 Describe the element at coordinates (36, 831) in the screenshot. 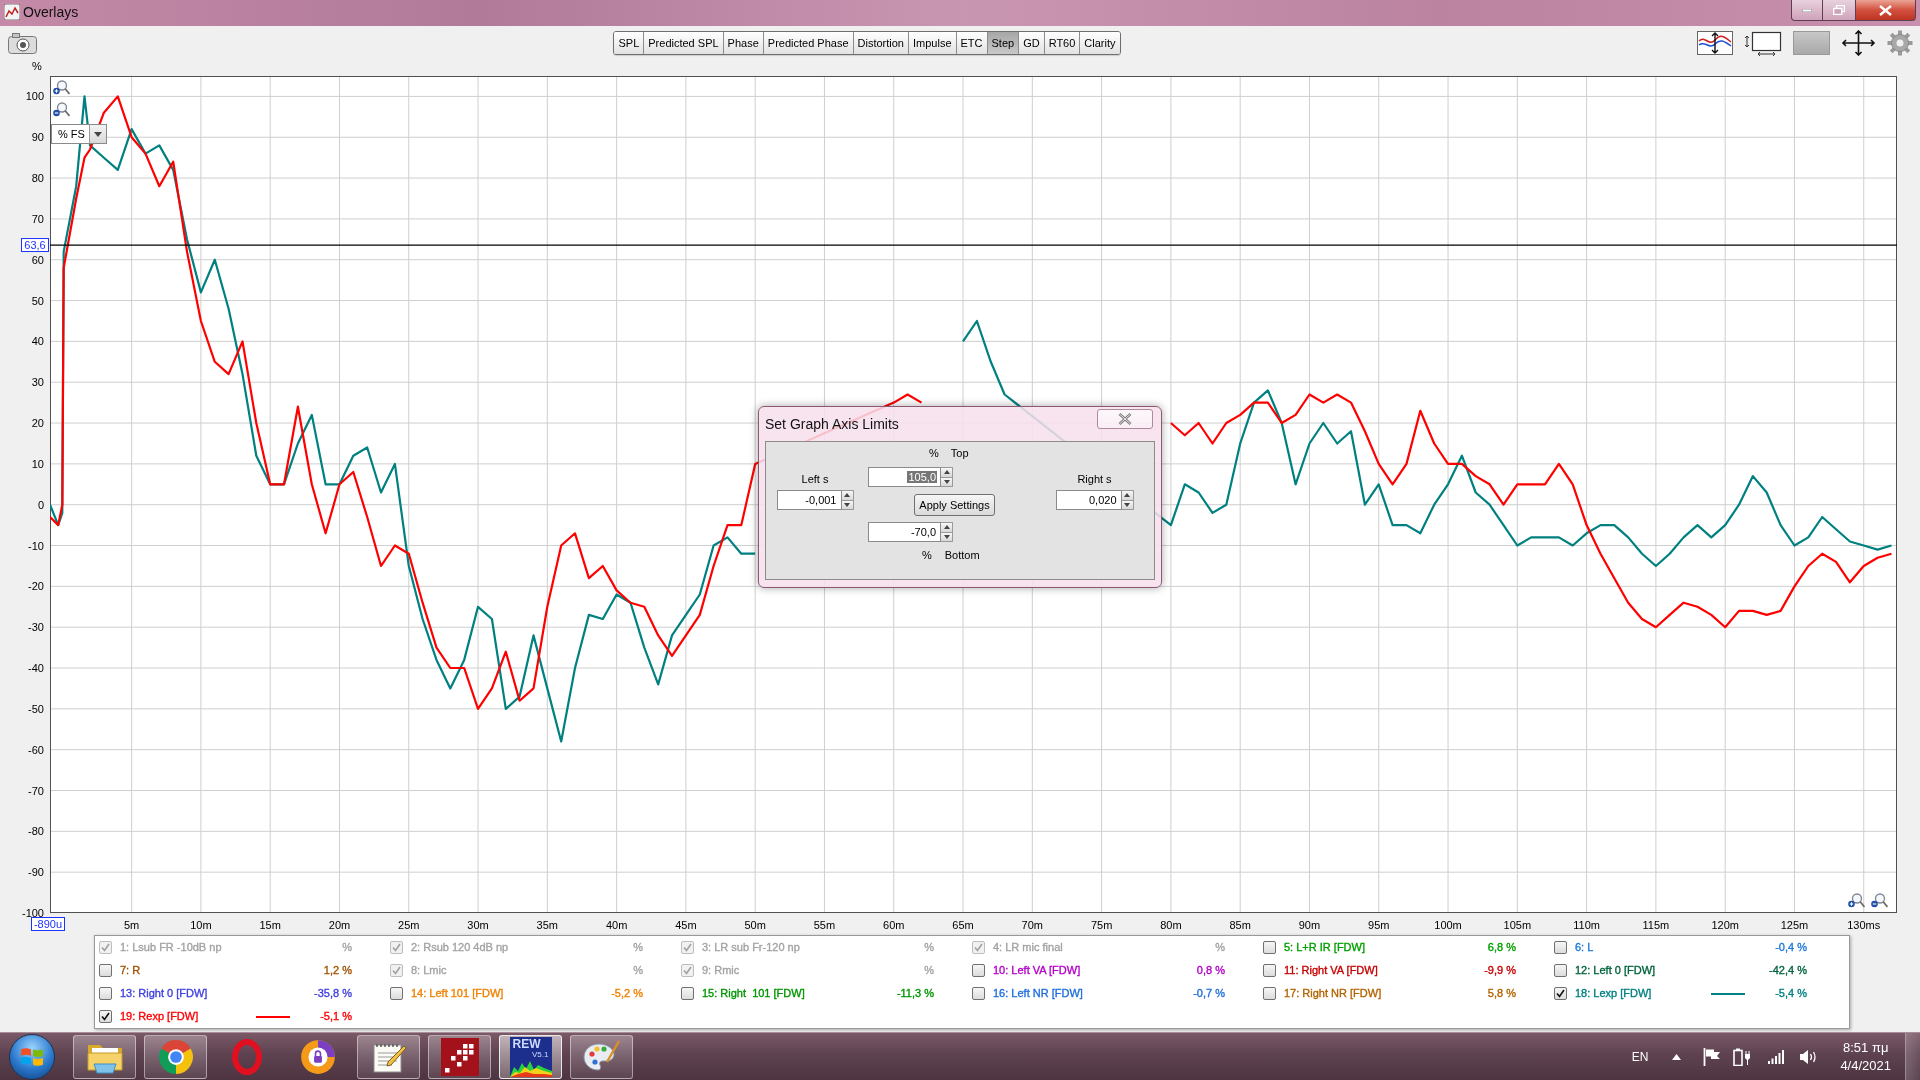

I see `y-tick-label: -80` at that location.